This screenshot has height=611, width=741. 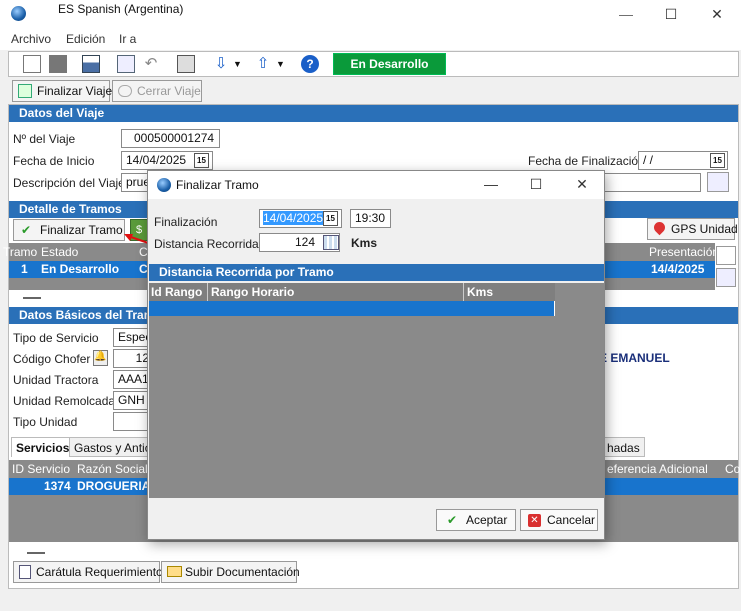 I want to click on distancia-label: Distancia Recorrida, so click(x=206, y=244).